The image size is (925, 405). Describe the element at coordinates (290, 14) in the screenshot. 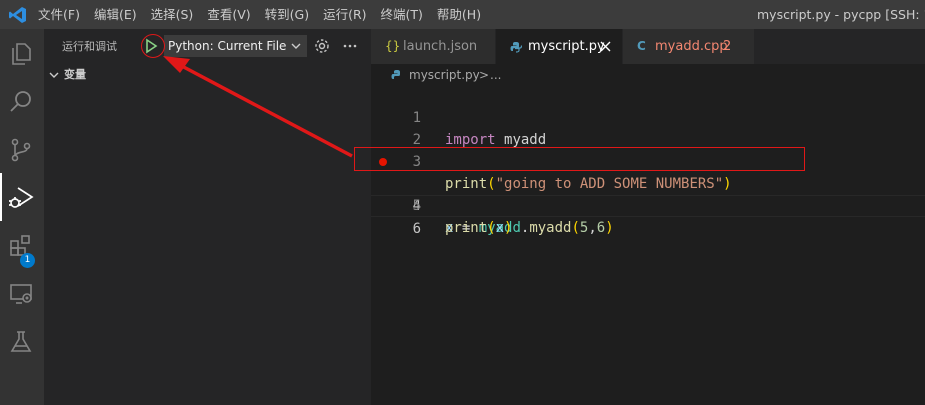

I see `menu-goto: 转到(G)` at that location.